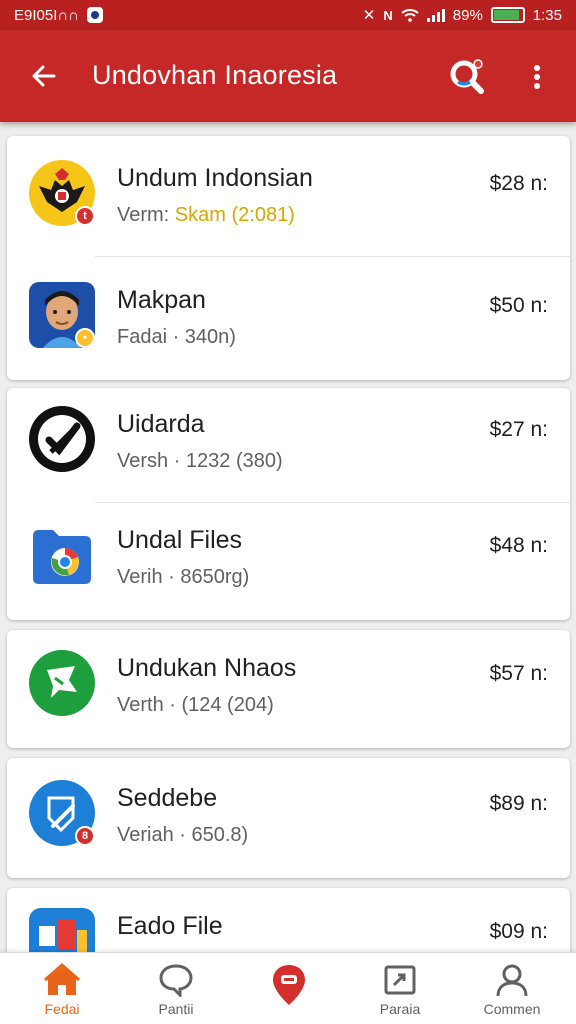  Describe the element at coordinates (388, 15) in the screenshot. I see `nfc-icon: N` at that location.